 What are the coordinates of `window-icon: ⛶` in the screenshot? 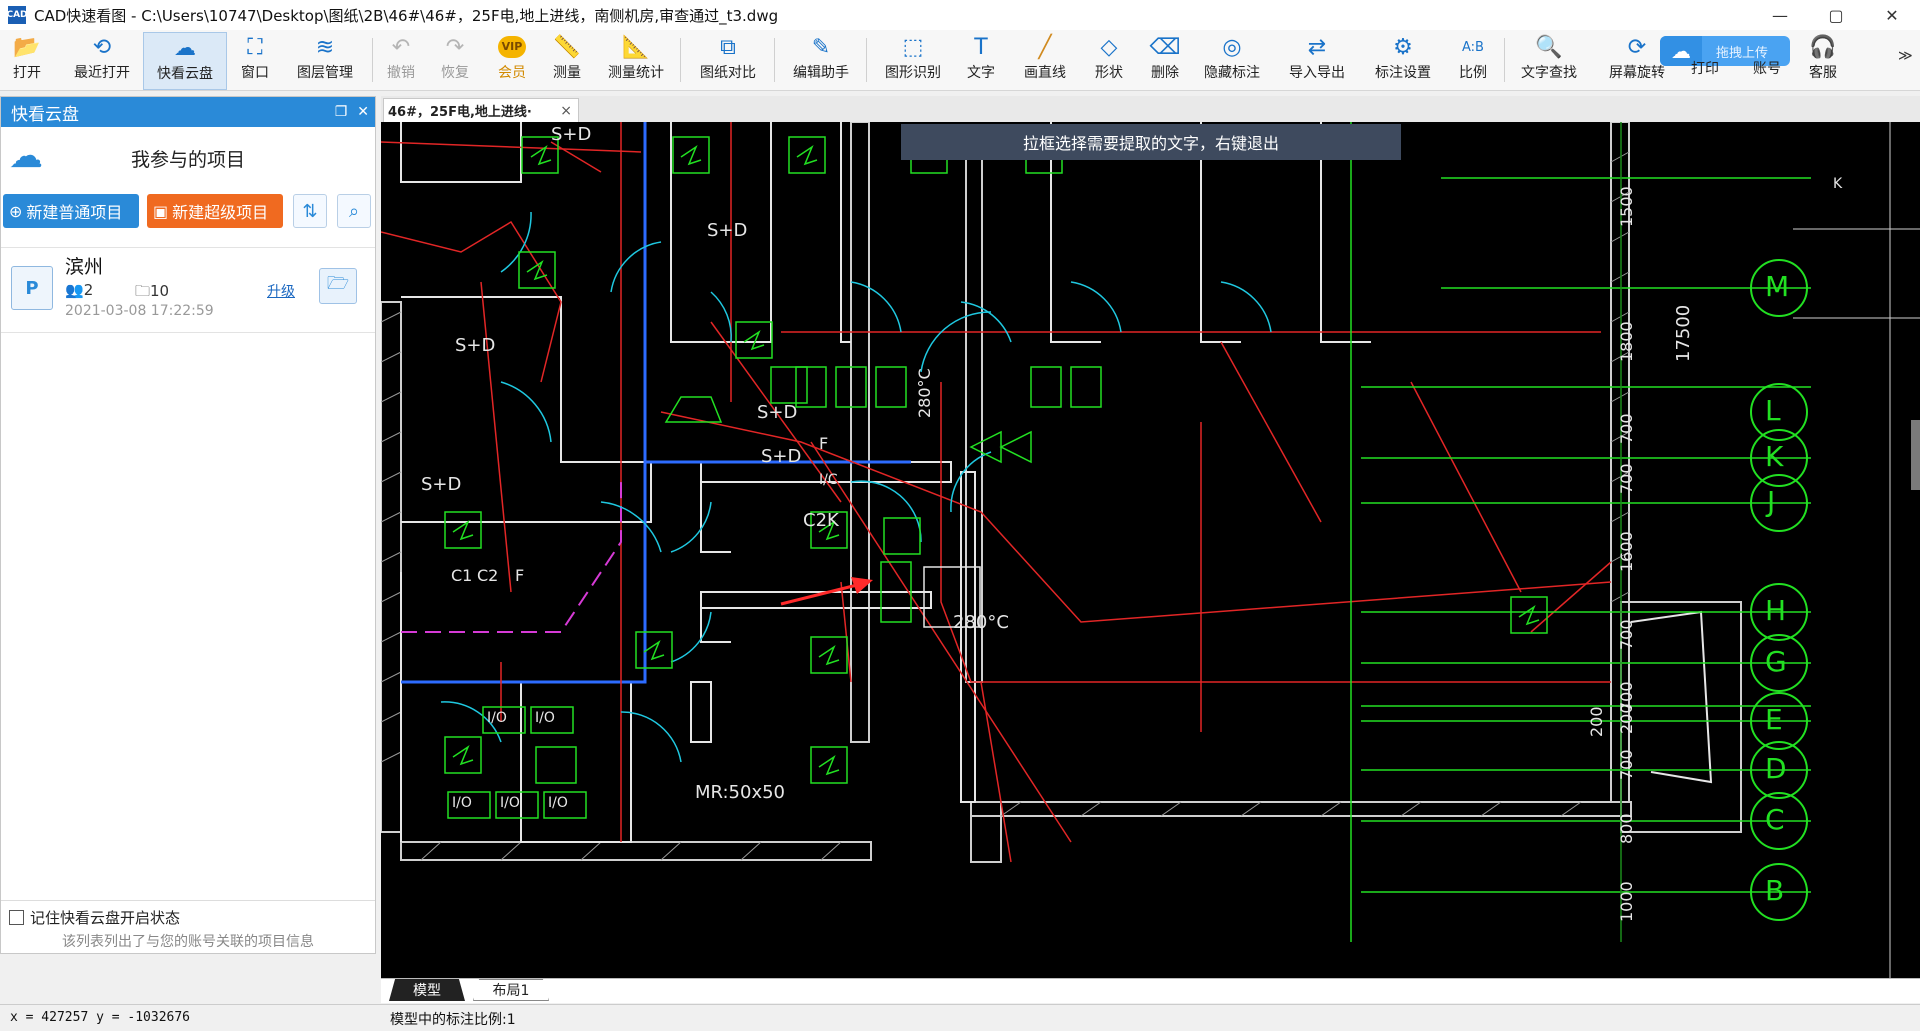 It's located at (255, 47).